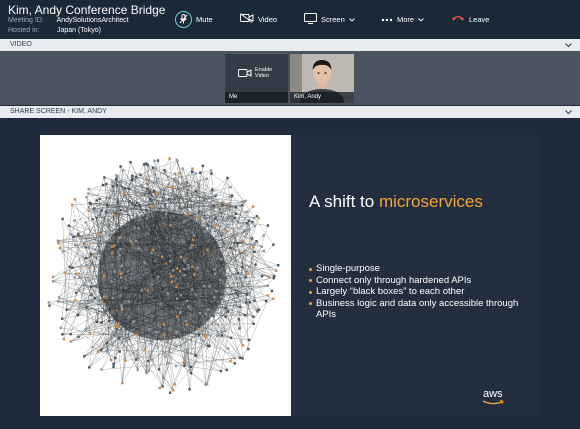 This screenshot has width=580, height=429. I want to click on video-tile-kim-andy: Kim, Andy, so click(322, 78).